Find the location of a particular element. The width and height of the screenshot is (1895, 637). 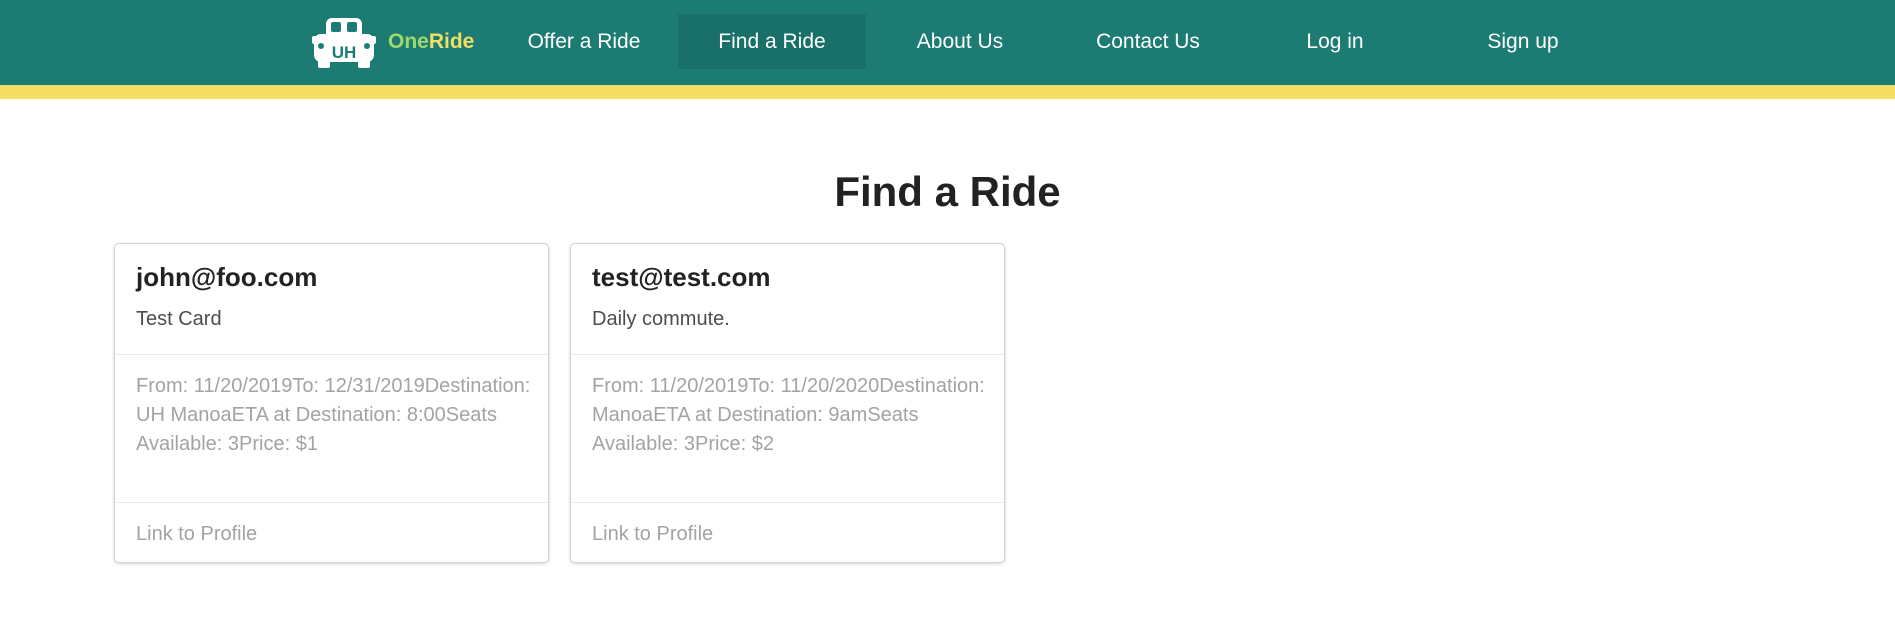

home-logo-link: UH OneRide is located at coordinates (393, 42).